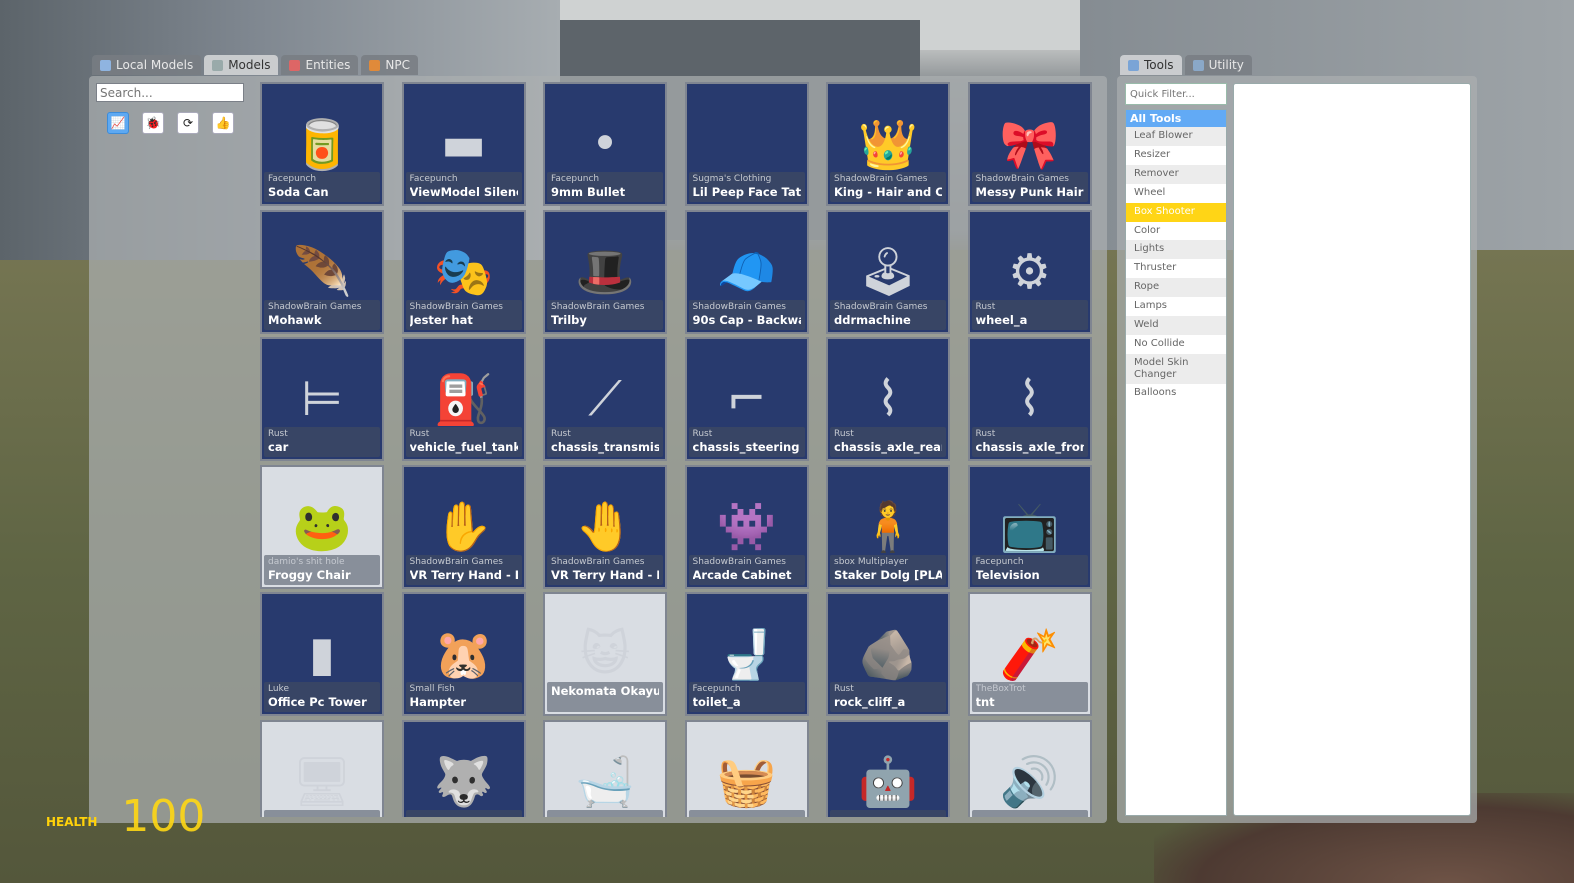 This screenshot has height=883, width=1574. Describe the element at coordinates (888, 697) in the screenshot. I see `model-caption: Rust rock_cliff_a` at that location.